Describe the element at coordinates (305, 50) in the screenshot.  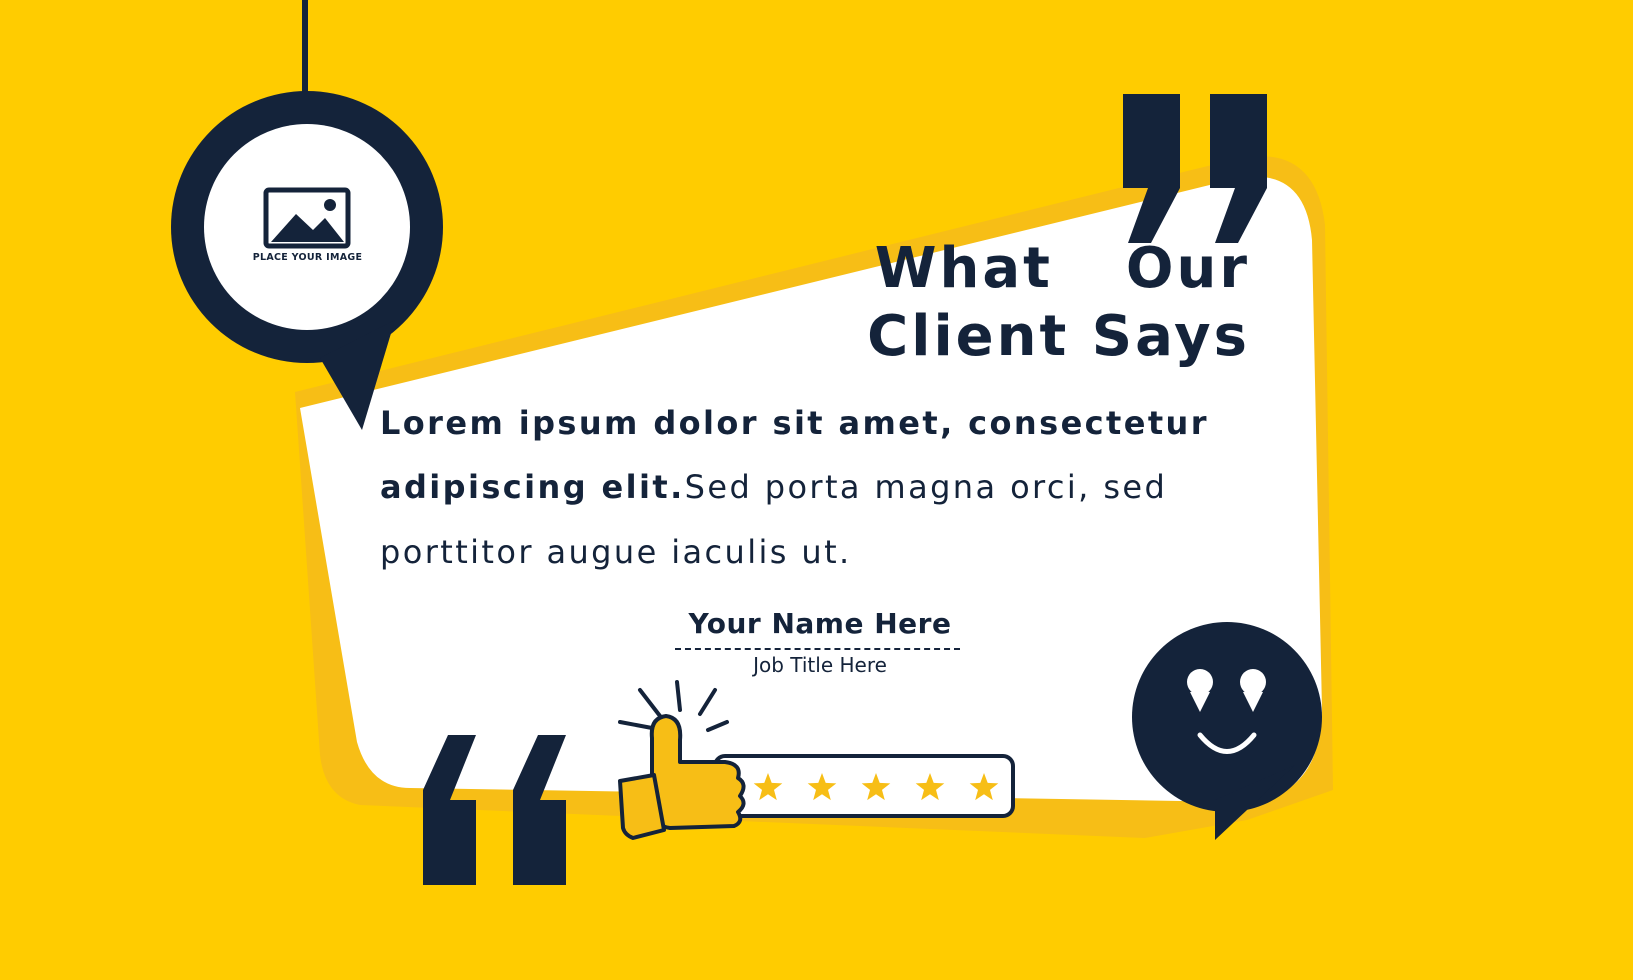
I see `hanging-string` at that location.